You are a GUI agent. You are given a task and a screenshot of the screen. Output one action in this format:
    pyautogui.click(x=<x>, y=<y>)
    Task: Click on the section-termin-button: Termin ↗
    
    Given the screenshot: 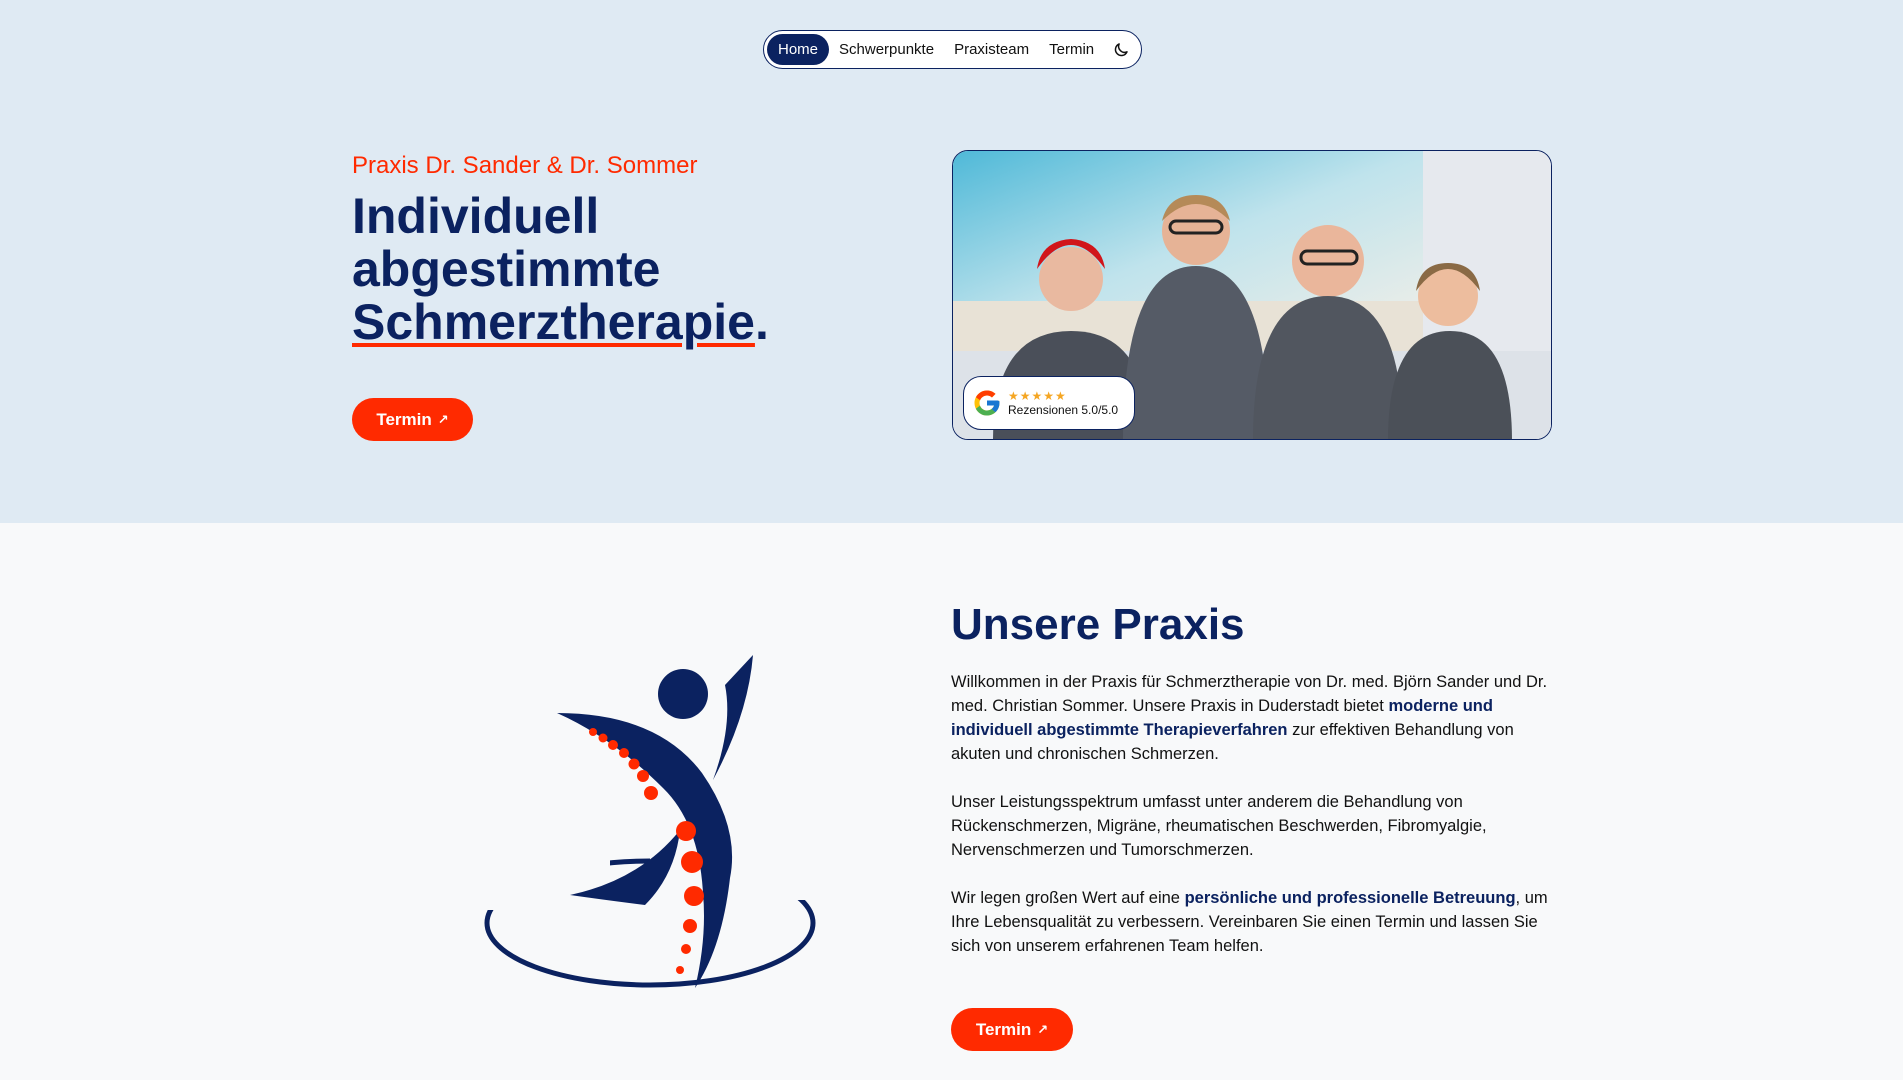 What is the action you would take?
    pyautogui.click(x=1012, y=1029)
    